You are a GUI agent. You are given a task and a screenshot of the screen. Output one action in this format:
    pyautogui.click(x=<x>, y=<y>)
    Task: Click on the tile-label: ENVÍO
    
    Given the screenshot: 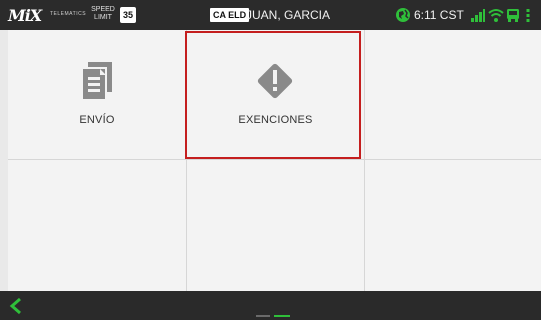 What is the action you would take?
    pyautogui.click(x=97, y=120)
    